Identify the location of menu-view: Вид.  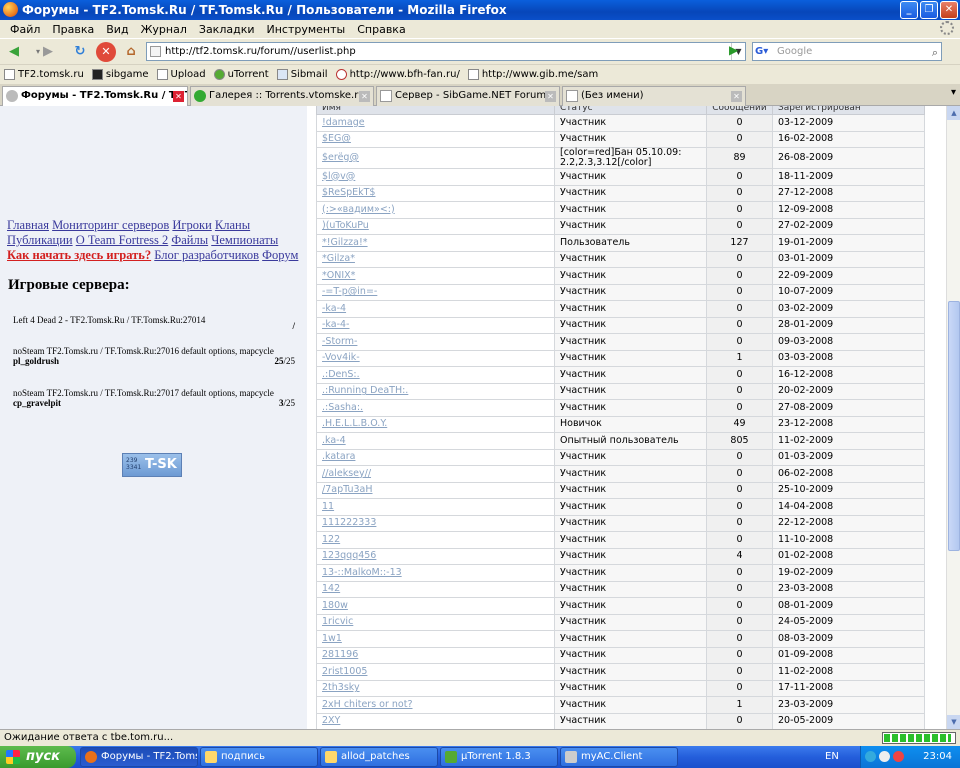
(117, 29).